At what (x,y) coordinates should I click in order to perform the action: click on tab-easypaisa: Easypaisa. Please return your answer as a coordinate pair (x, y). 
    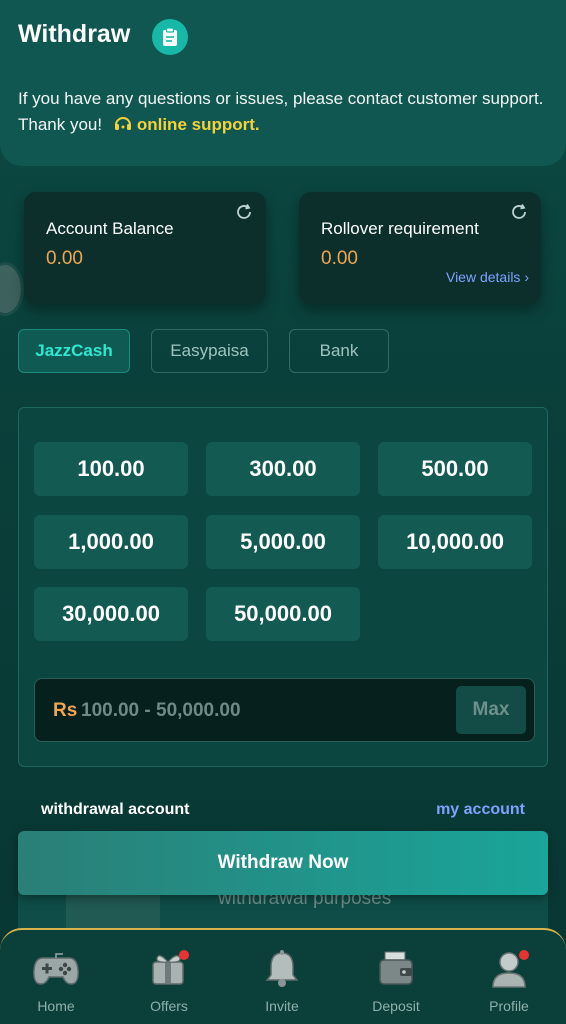
    Looking at the image, I should click on (209, 351).